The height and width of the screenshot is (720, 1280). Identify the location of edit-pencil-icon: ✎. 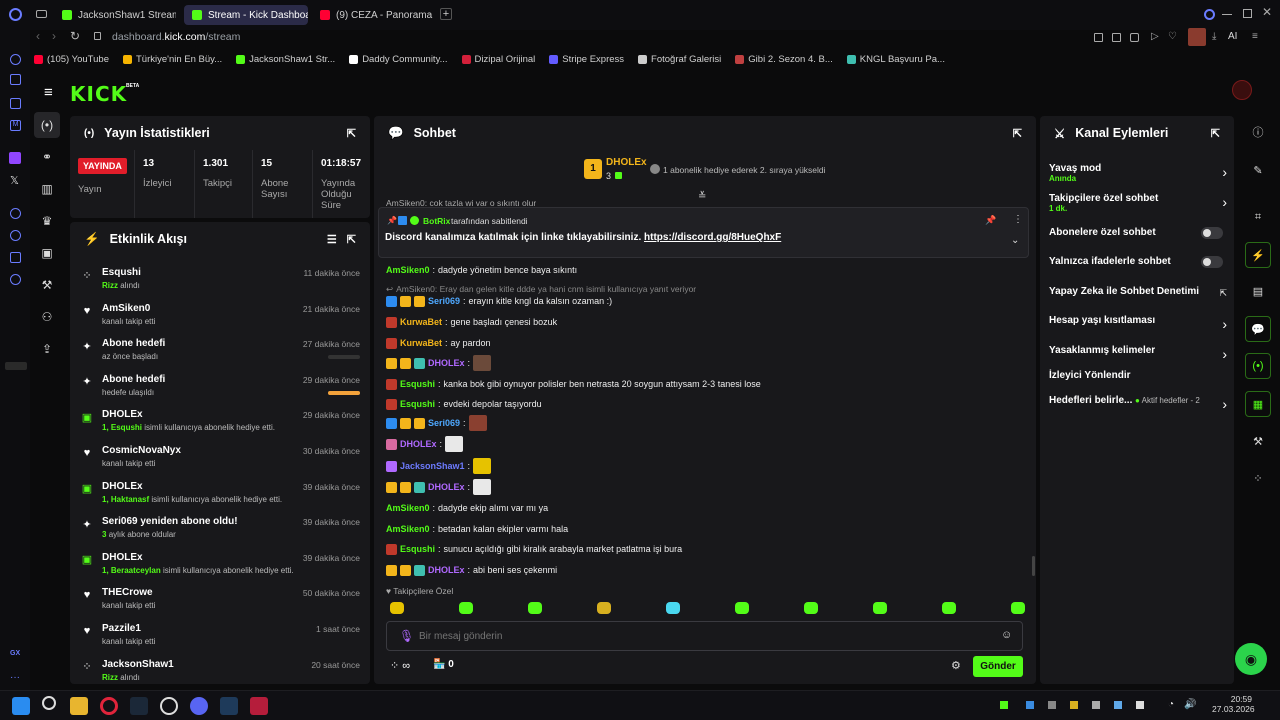
(1258, 170).